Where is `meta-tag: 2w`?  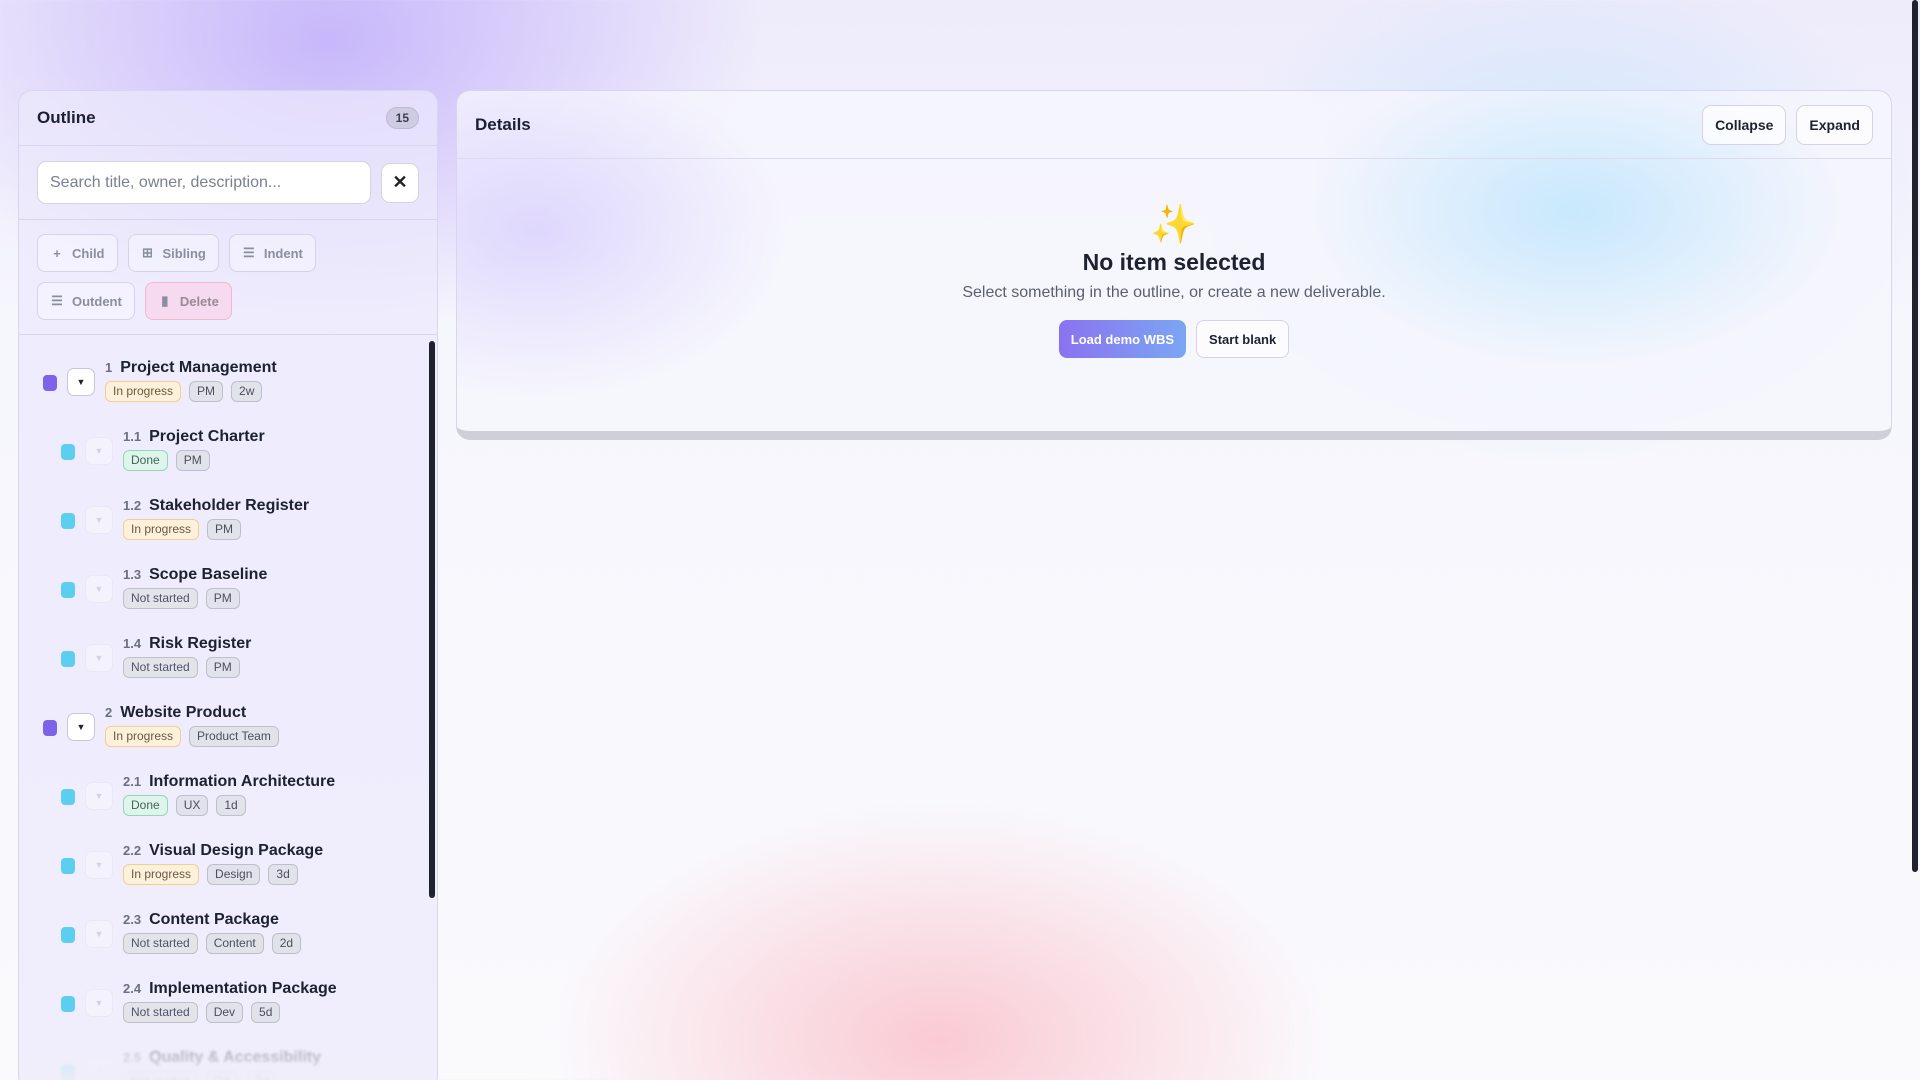
meta-tag: 2w is located at coordinates (247, 391).